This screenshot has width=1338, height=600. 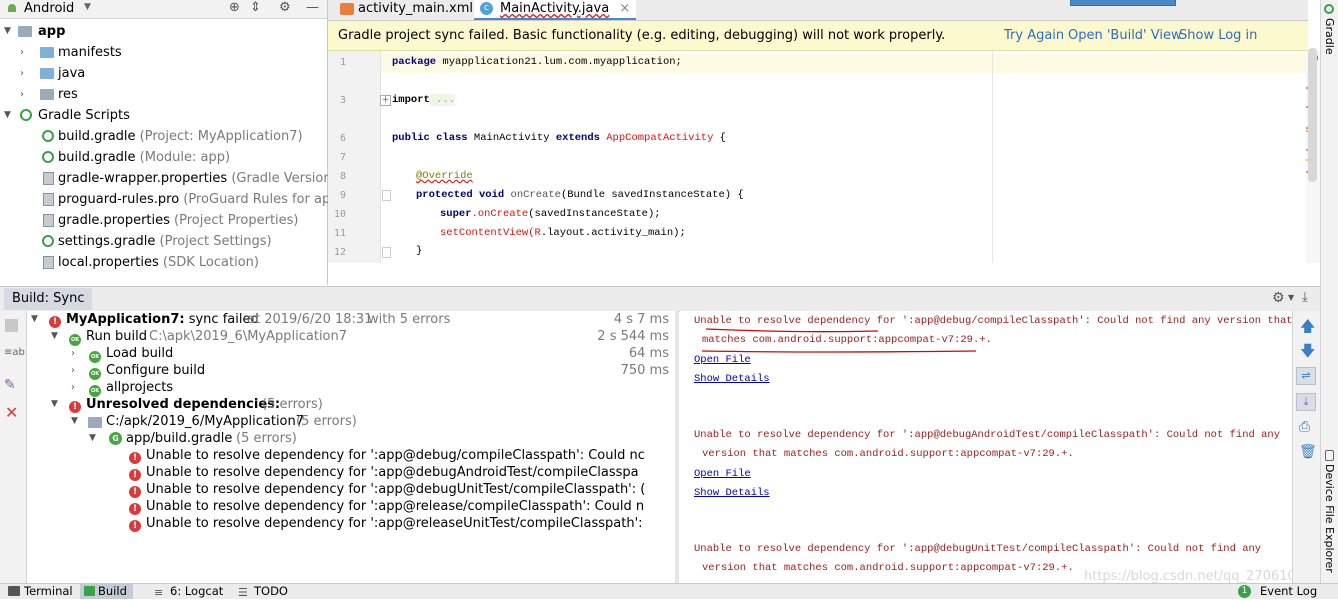 What do you see at coordinates (342, 176) in the screenshot?
I see `line-number: 8` at bounding box center [342, 176].